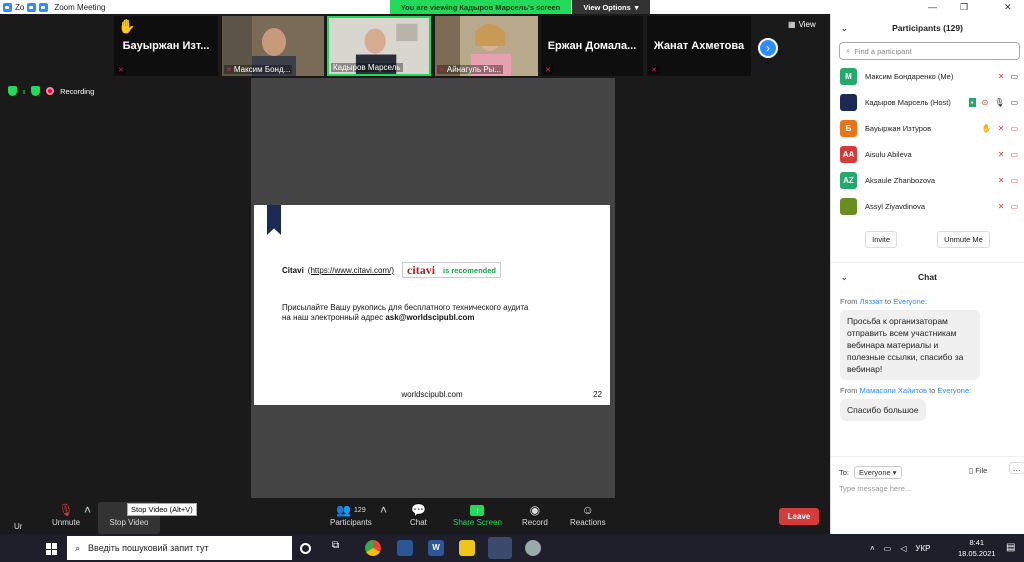  Describe the element at coordinates (166, 46) in the screenshot. I see `video-tile: ✋ Бауыржан Изт... ✕` at that location.